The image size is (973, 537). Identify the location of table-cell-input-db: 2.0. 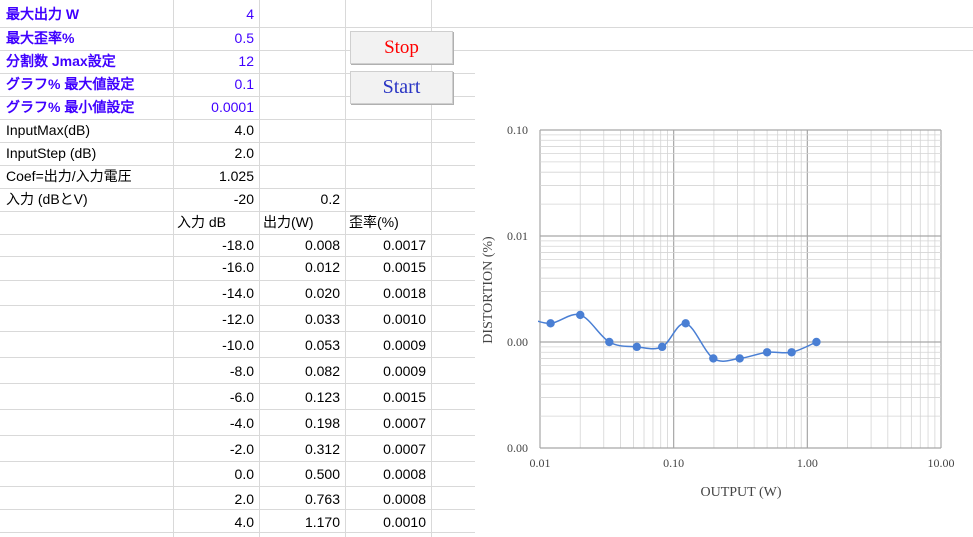
(244, 499).